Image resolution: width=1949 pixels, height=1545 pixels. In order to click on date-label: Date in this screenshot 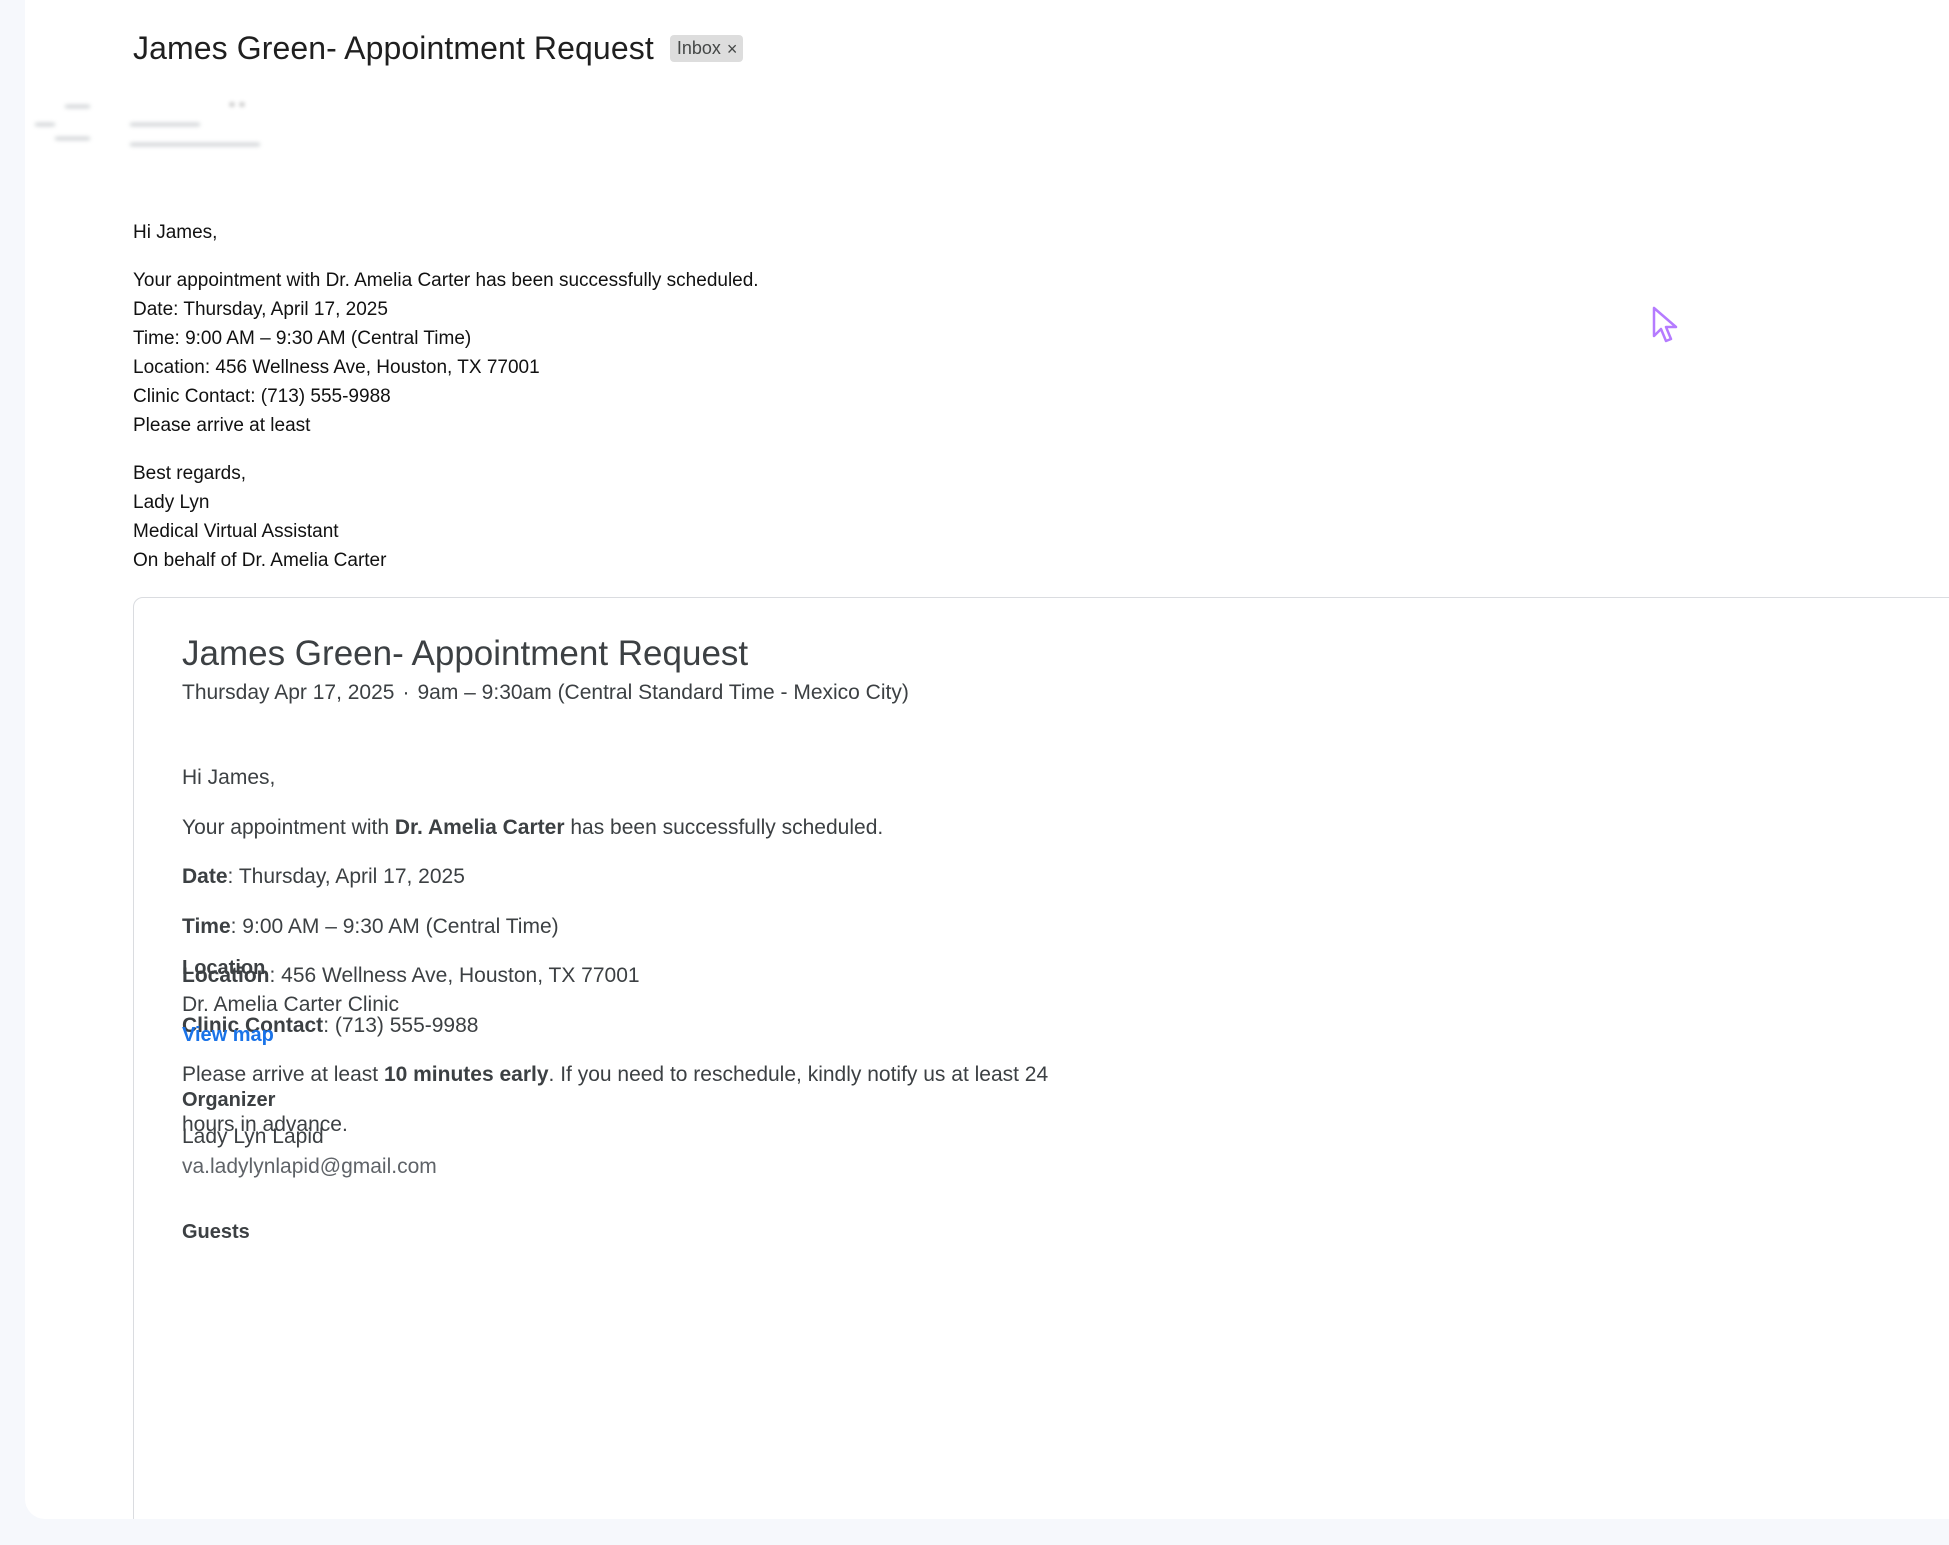, I will do `click(205, 876)`.